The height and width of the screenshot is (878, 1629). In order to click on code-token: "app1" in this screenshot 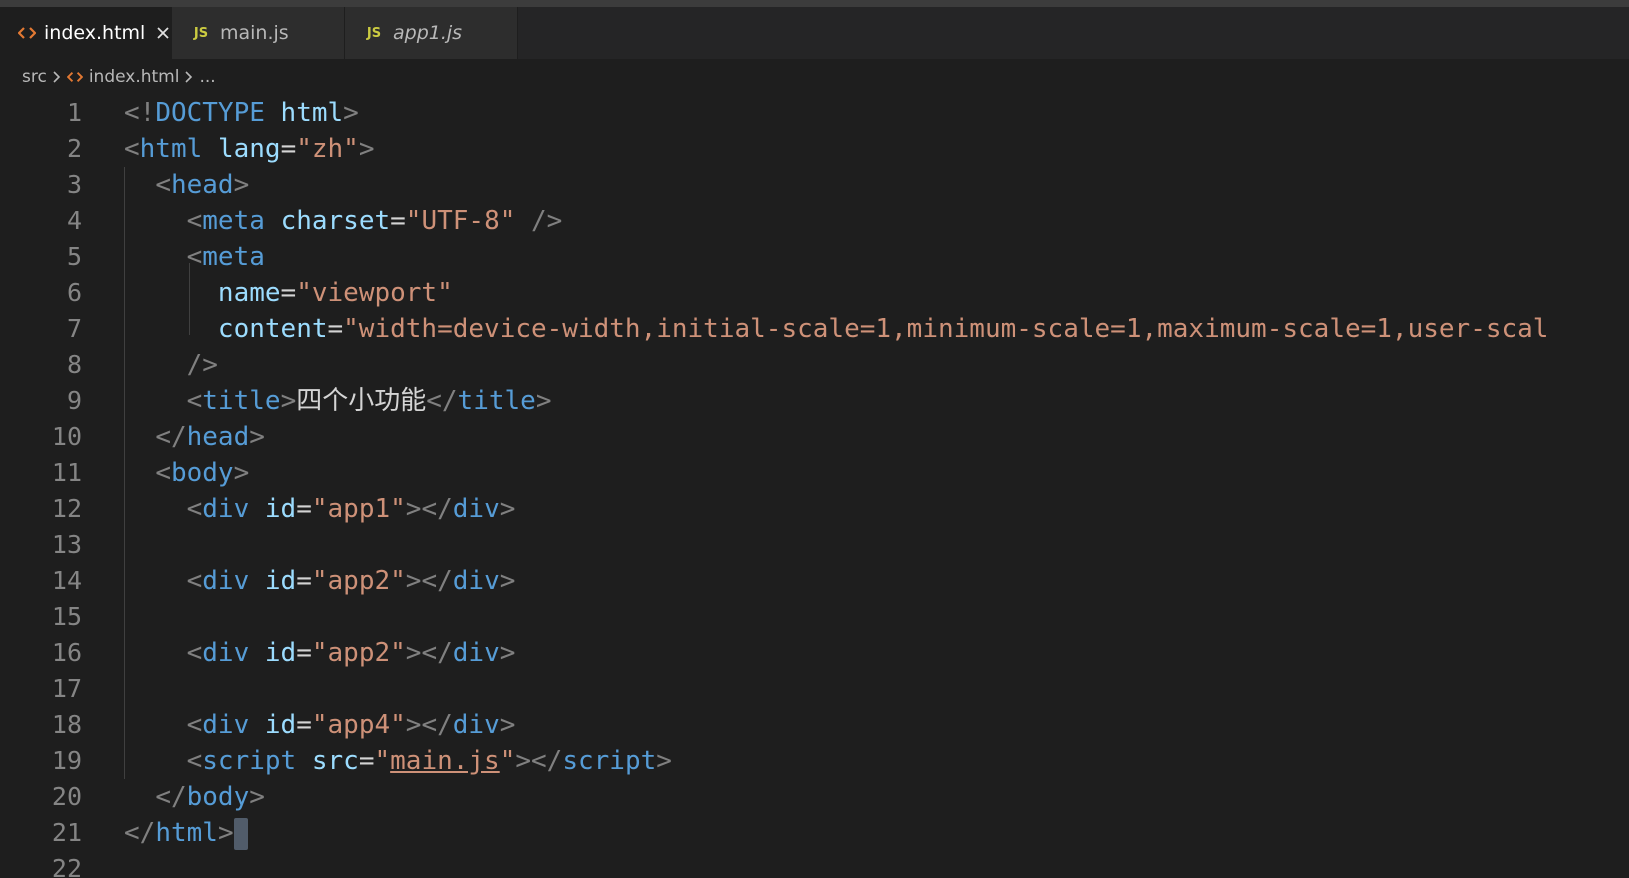, I will do `click(358, 509)`.